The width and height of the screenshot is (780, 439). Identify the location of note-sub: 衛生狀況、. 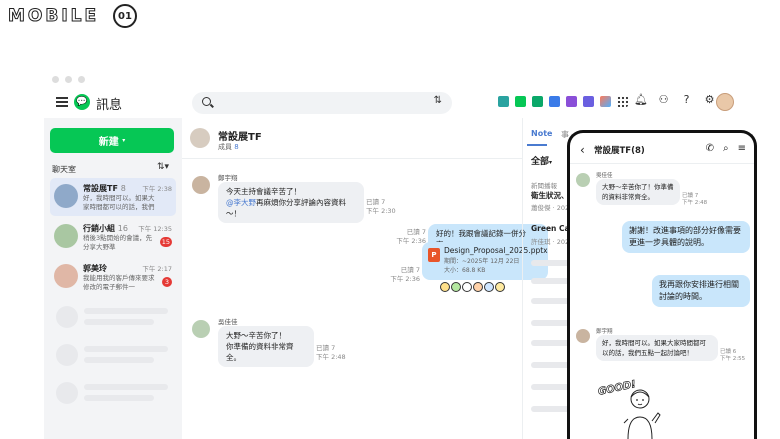
(550, 195).